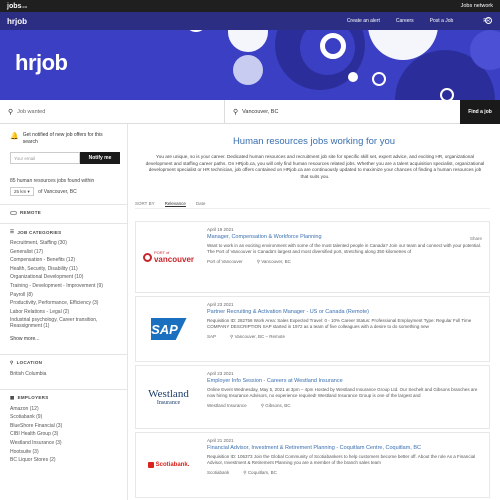 Image resolution: width=500 pixels, height=500 pixels. I want to click on email-input: Your email, so click(45, 158).